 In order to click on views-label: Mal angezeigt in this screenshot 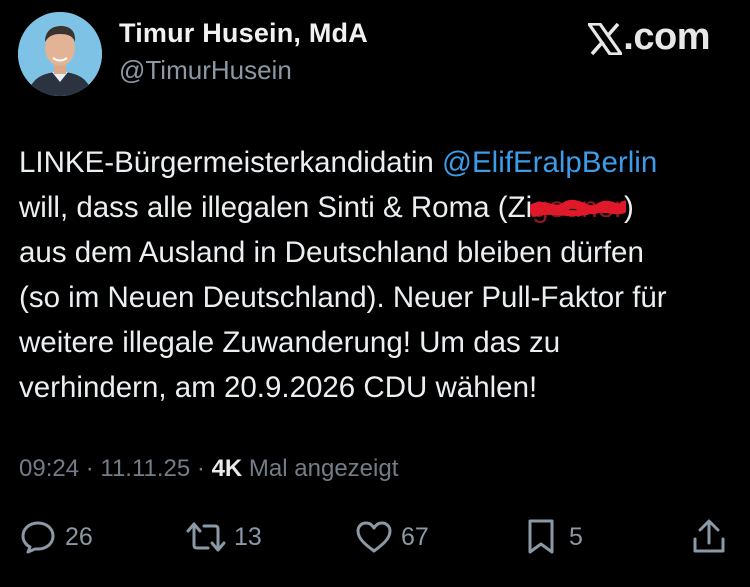, I will do `click(320, 468)`.